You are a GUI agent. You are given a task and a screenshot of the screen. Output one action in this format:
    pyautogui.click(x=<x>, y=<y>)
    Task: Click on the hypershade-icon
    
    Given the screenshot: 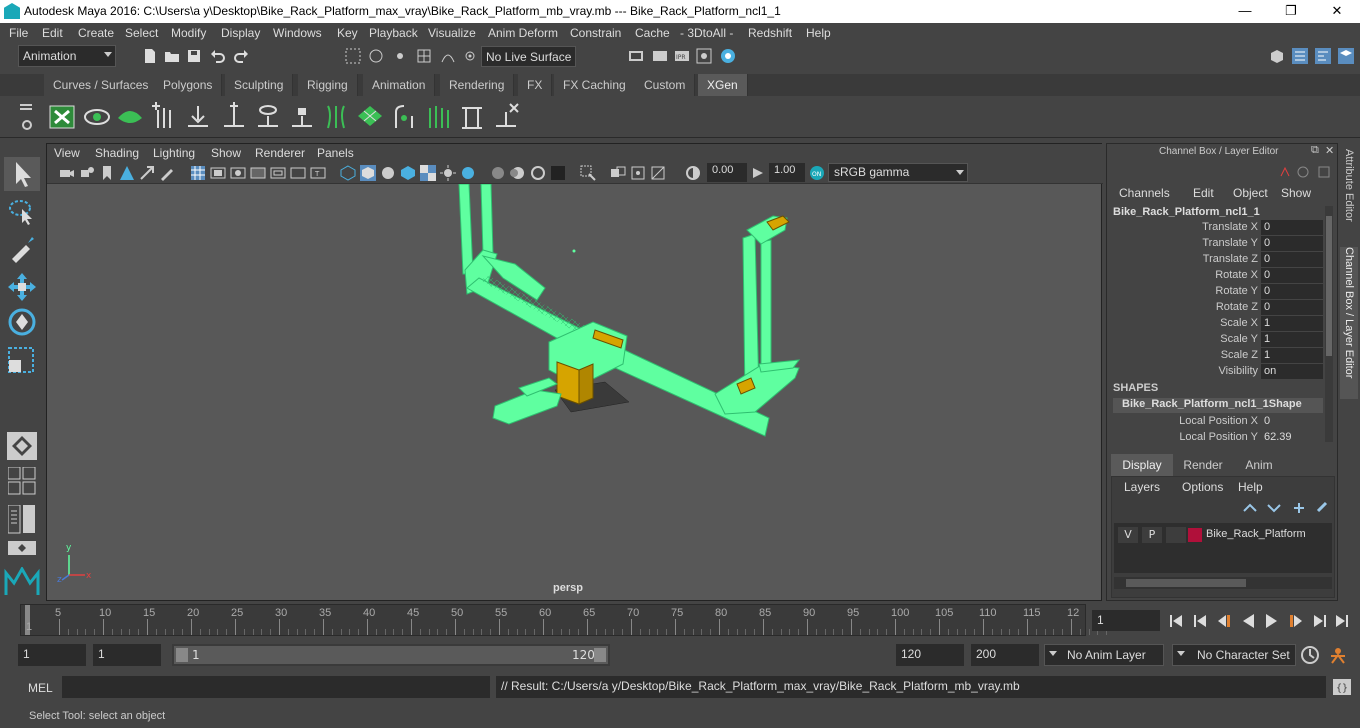 What is the action you would take?
    pyautogui.click(x=704, y=56)
    